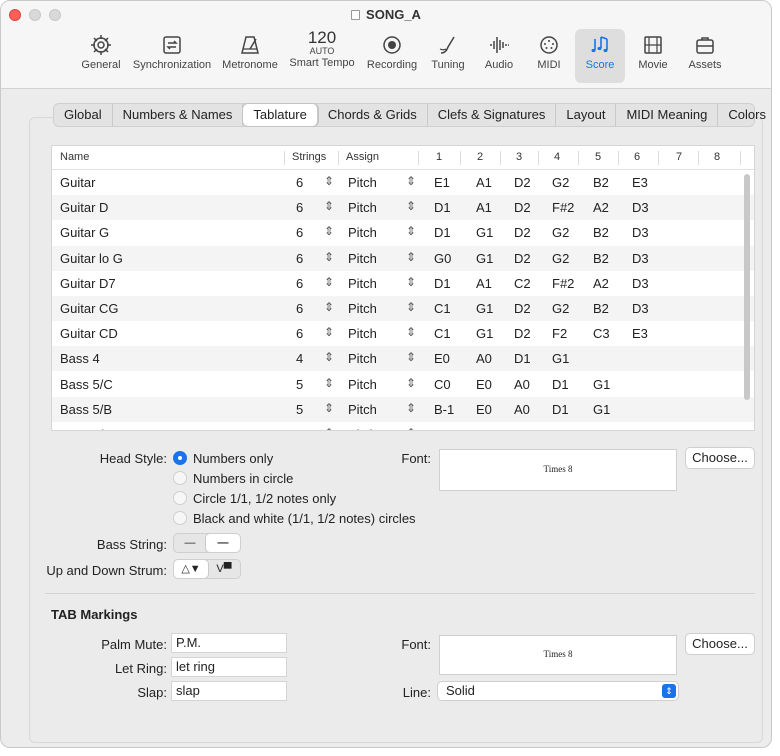  Describe the element at coordinates (400, 593) in the screenshot. I see `section-divider` at that location.